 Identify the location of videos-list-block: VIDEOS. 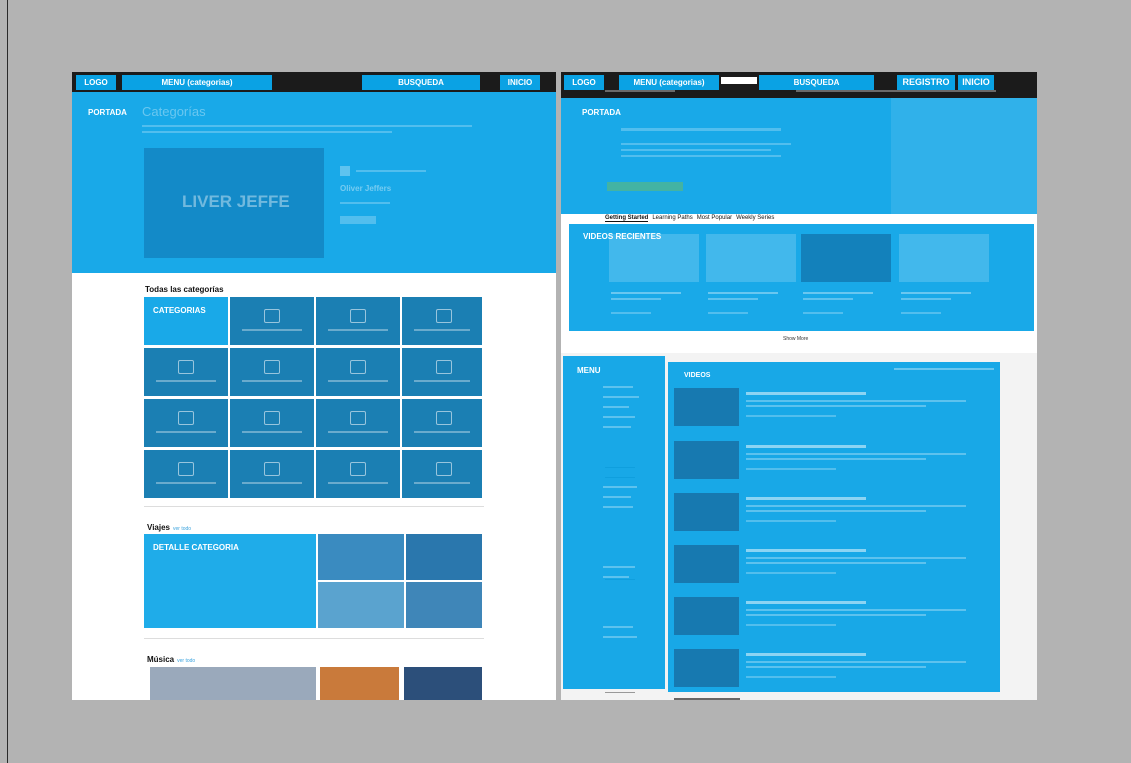
(834, 527).